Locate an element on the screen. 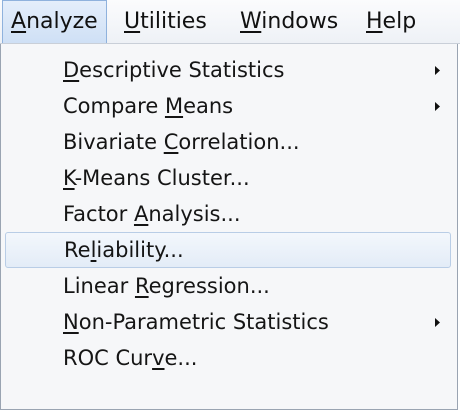 This screenshot has width=460, height=411. menu-item-mnemonic: N is located at coordinates (71, 322).